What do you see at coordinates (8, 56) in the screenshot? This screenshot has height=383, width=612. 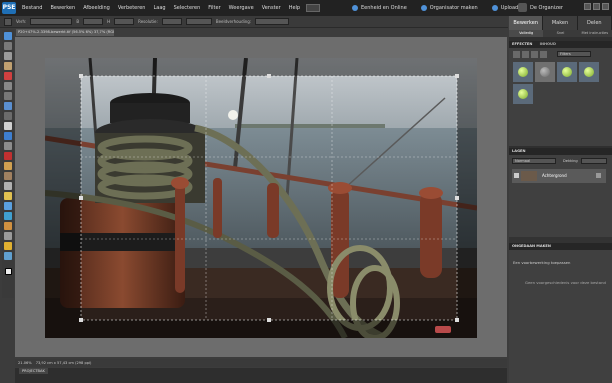 I see `zoom-icon` at bounding box center [8, 56].